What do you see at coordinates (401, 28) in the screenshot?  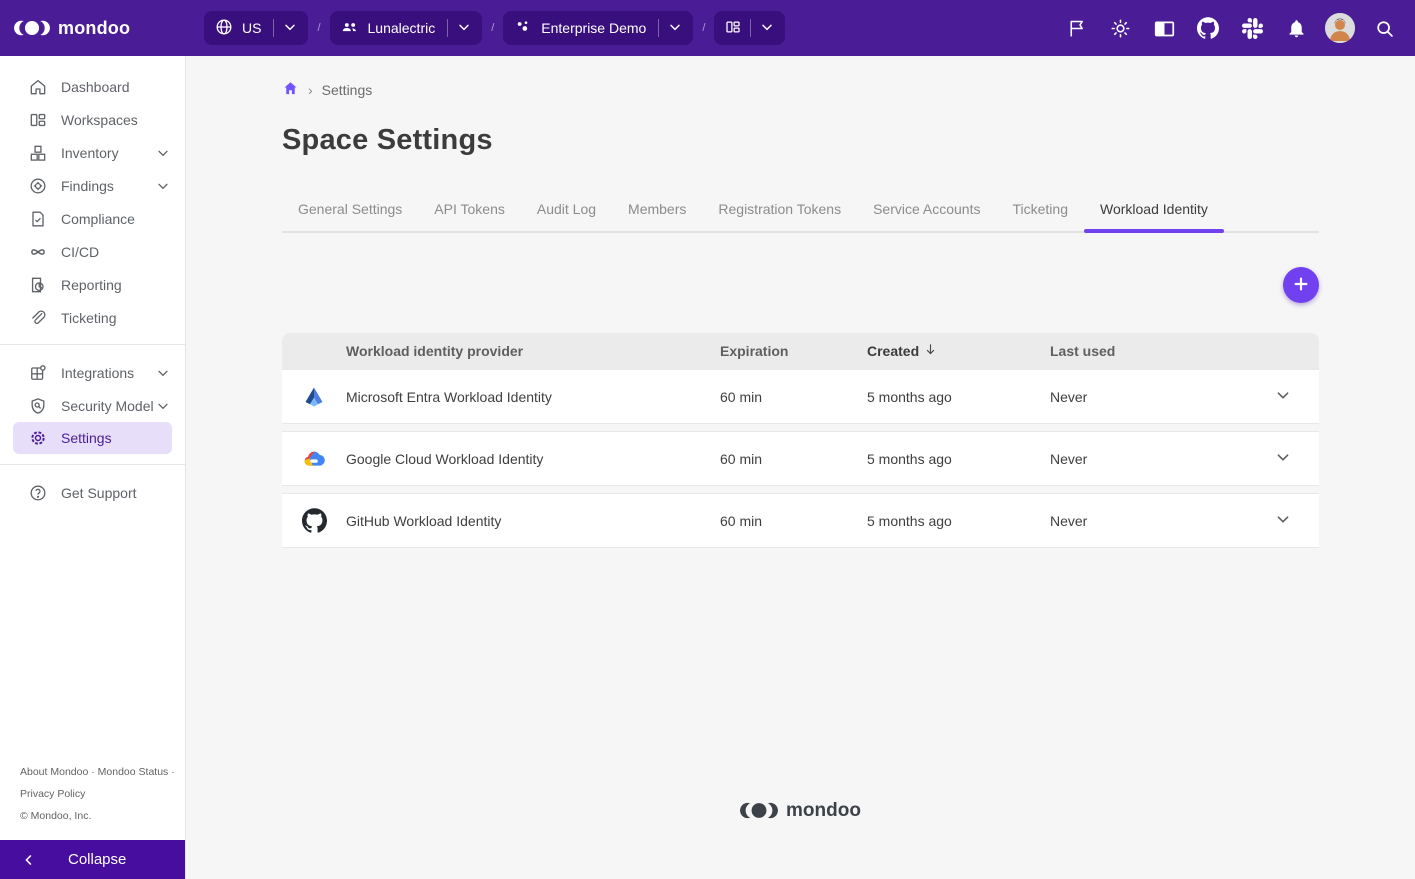 I see `organization-label: Lunalectric` at bounding box center [401, 28].